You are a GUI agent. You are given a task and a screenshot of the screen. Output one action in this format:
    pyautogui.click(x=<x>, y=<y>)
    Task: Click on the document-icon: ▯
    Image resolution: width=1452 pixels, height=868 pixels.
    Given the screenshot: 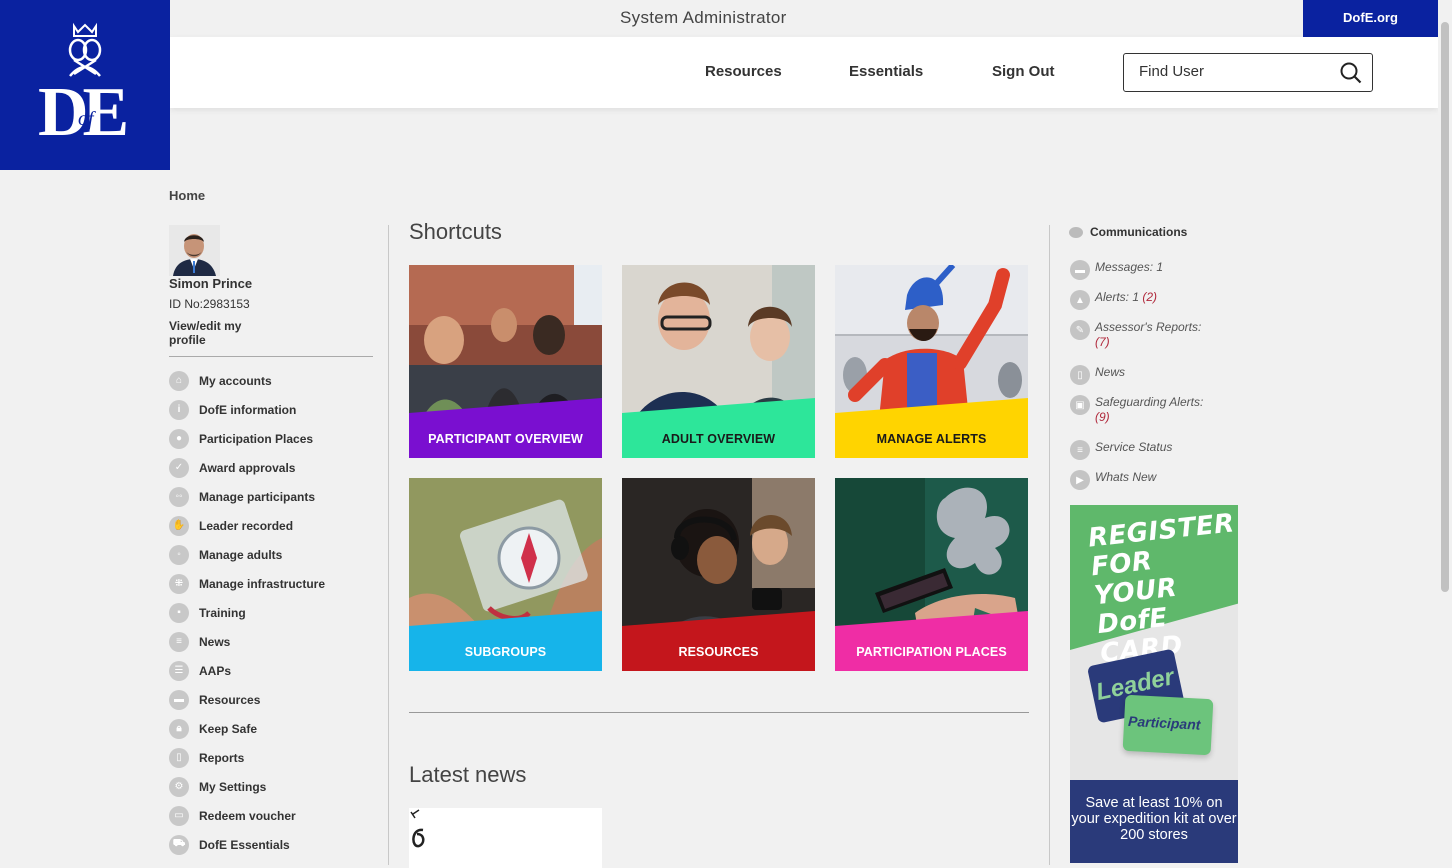 What is the action you would take?
    pyautogui.click(x=179, y=757)
    